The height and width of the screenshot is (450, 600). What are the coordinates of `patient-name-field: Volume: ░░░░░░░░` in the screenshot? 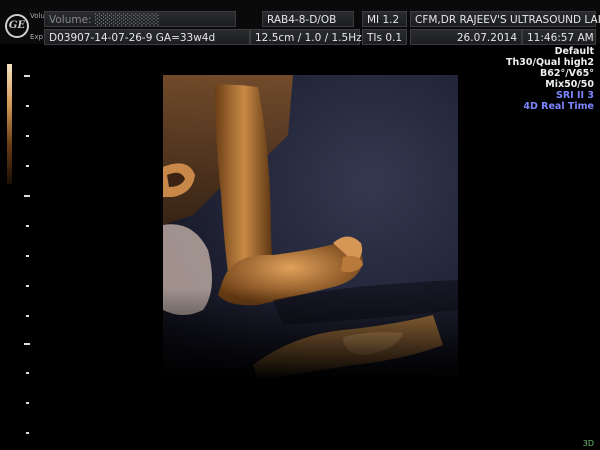 It's located at (140, 19).